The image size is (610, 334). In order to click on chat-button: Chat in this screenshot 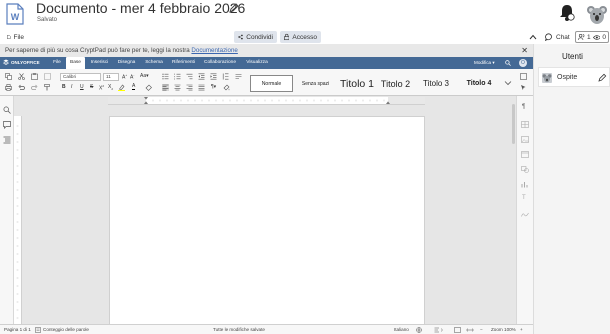, I will do `click(558, 37)`.